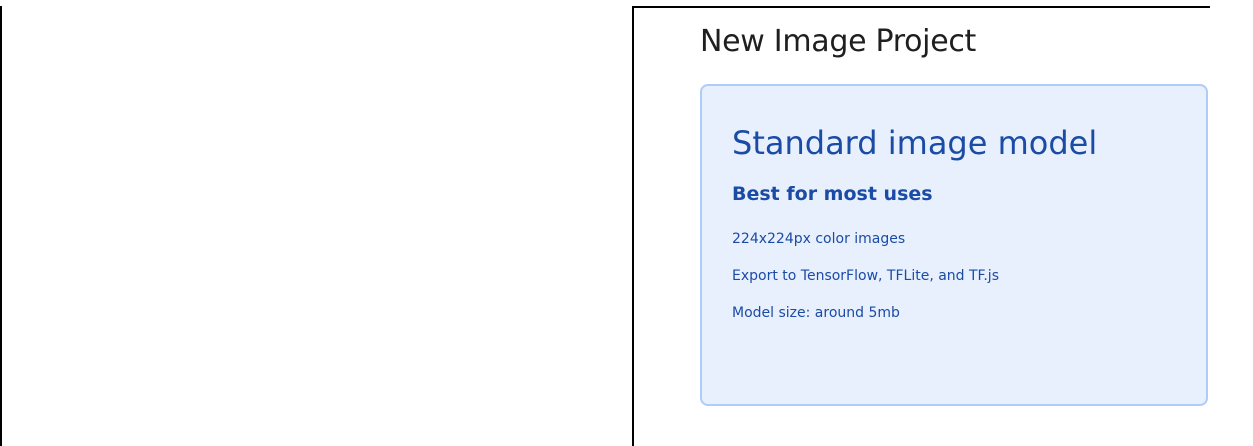 The image size is (1253, 446). Describe the element at coordinates (832, 194) in the screenshot. I see `card-subtitle: Best for most uses` at that location.